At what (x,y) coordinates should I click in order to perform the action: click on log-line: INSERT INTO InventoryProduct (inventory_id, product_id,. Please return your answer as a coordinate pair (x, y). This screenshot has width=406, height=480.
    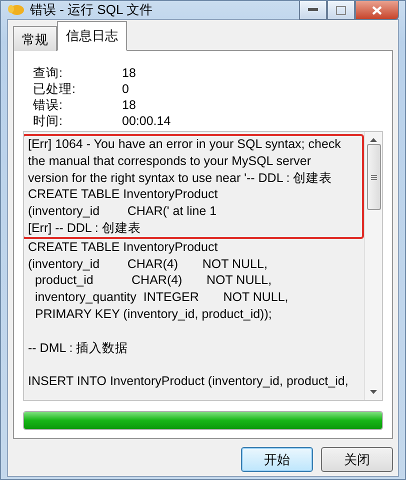
    Looking at the image, I should click on (189, 381).